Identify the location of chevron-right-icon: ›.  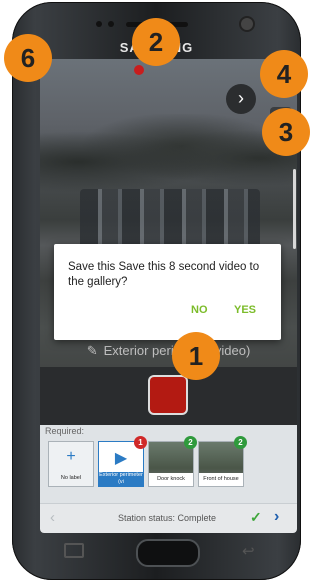
(241, 99).